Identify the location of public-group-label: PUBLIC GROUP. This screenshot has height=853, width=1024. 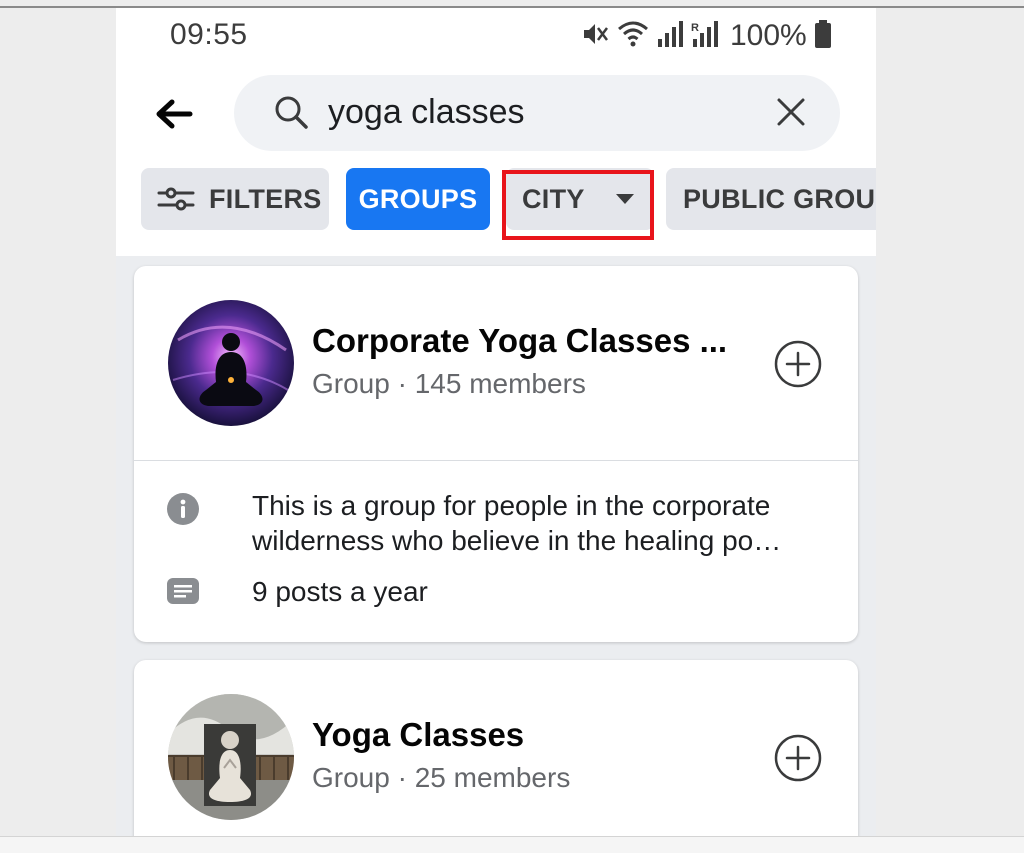
(779, 198).